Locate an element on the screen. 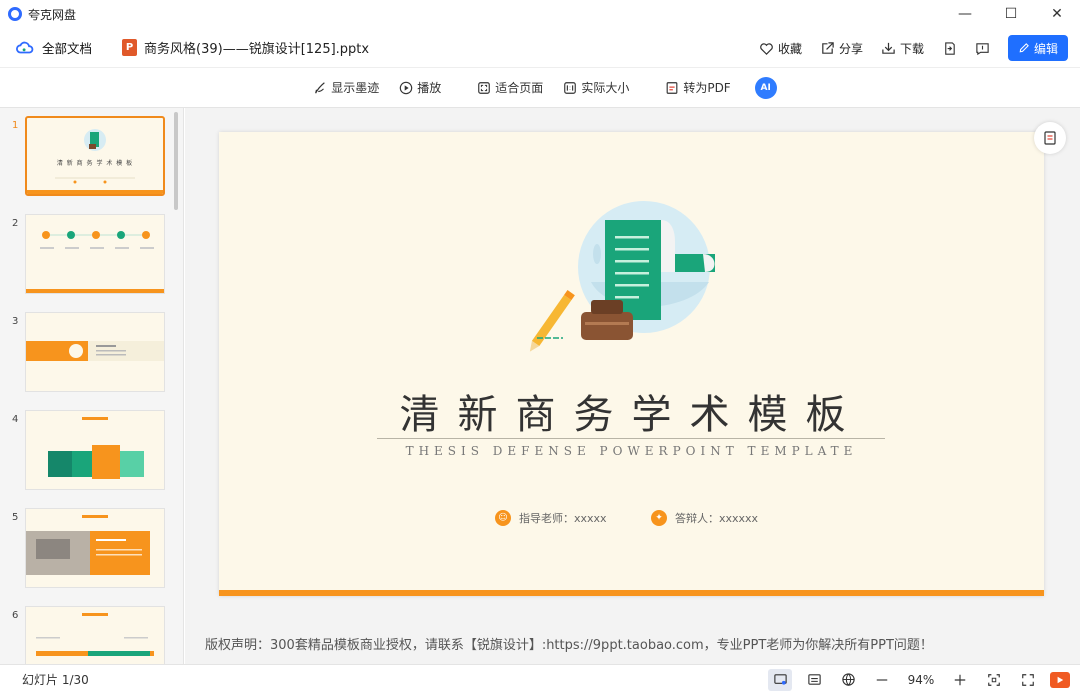 This screenshot has width=1080, height=693. ink-pen-icon is located at coordinates (320, 87).